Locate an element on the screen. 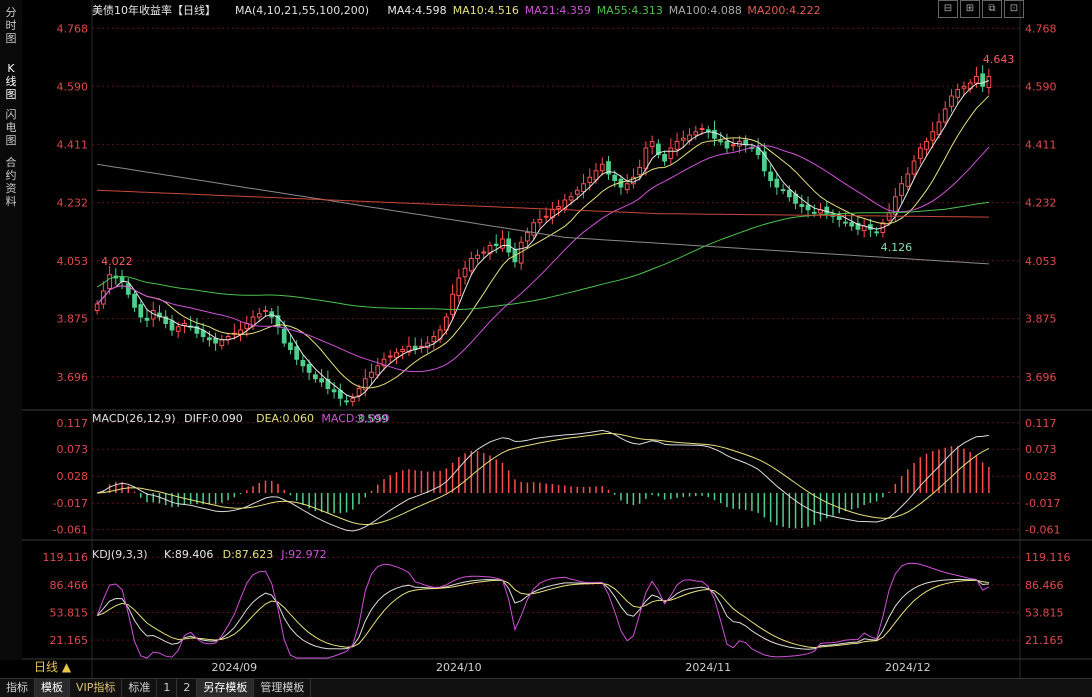 The image size is (1092, 697). price-tick-left-5: 3.875 is located at coordinates (73, 319).